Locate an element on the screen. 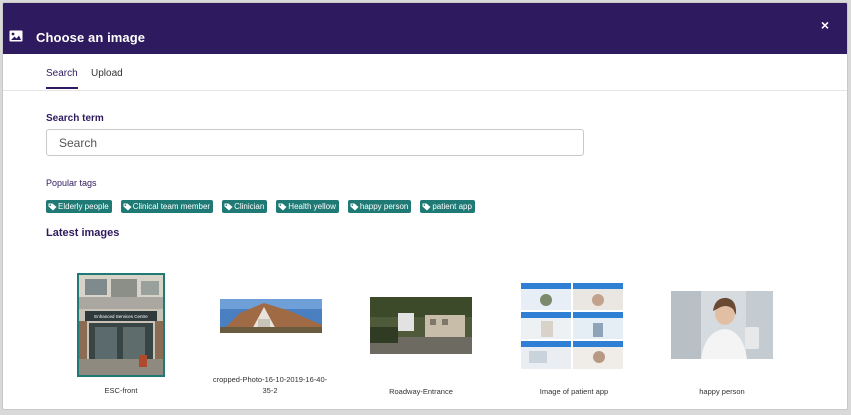  search-term-label: Search term is located at coordinates (75, 118).